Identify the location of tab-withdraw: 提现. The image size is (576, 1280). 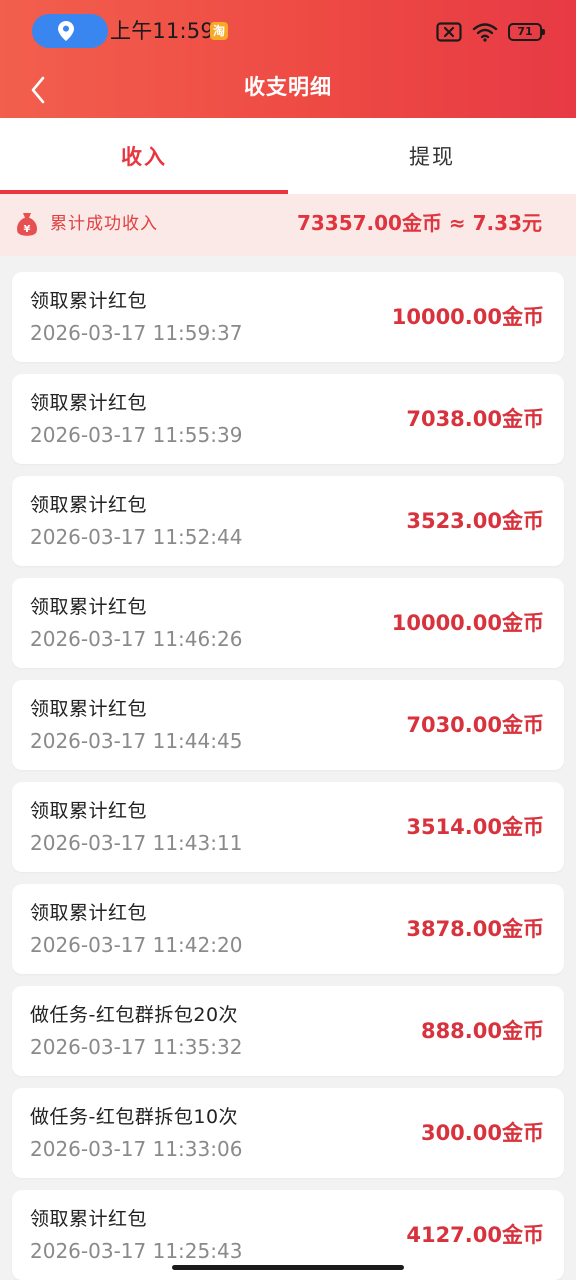
(432, 156).